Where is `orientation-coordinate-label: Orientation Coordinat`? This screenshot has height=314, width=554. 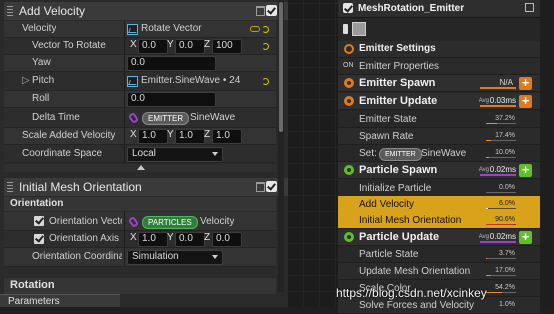
orientation-coordinate-label: Orientation Coordinat is located at coordinates (77, 256).